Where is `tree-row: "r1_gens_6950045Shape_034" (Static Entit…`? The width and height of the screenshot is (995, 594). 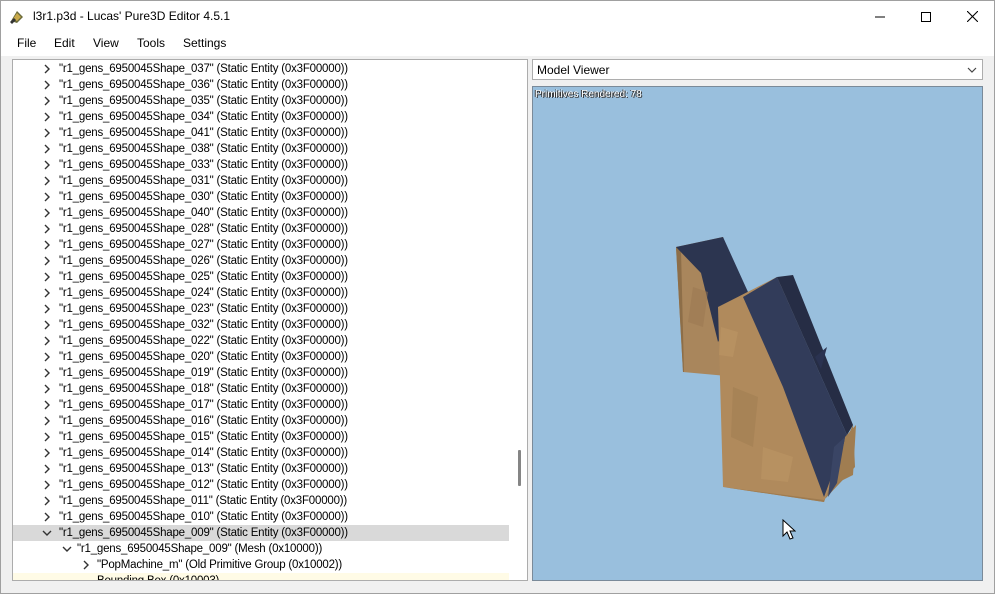
tree-row: "r1_gens_6950045Shape_034" (Static Entit… is located at coordinates (261, 117).